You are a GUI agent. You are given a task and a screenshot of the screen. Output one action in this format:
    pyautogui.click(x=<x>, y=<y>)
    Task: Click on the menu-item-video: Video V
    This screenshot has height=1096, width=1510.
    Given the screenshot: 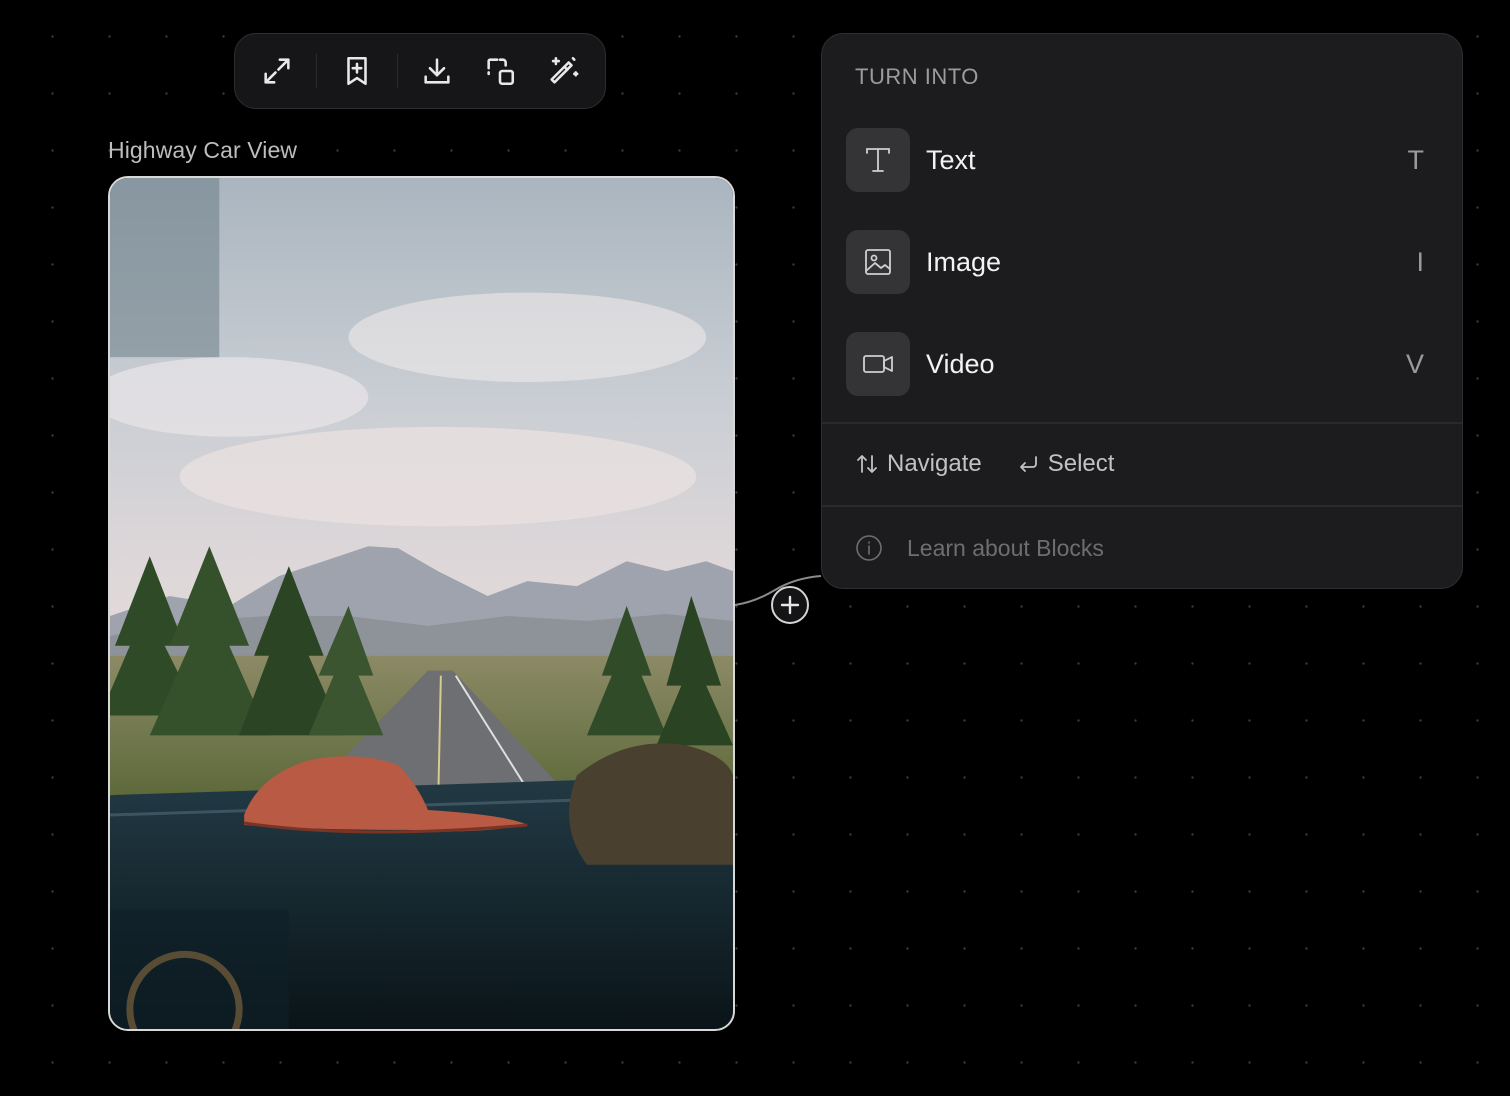 What is the action you would take?
    pyautogui.click(x=1143, y=364)
    